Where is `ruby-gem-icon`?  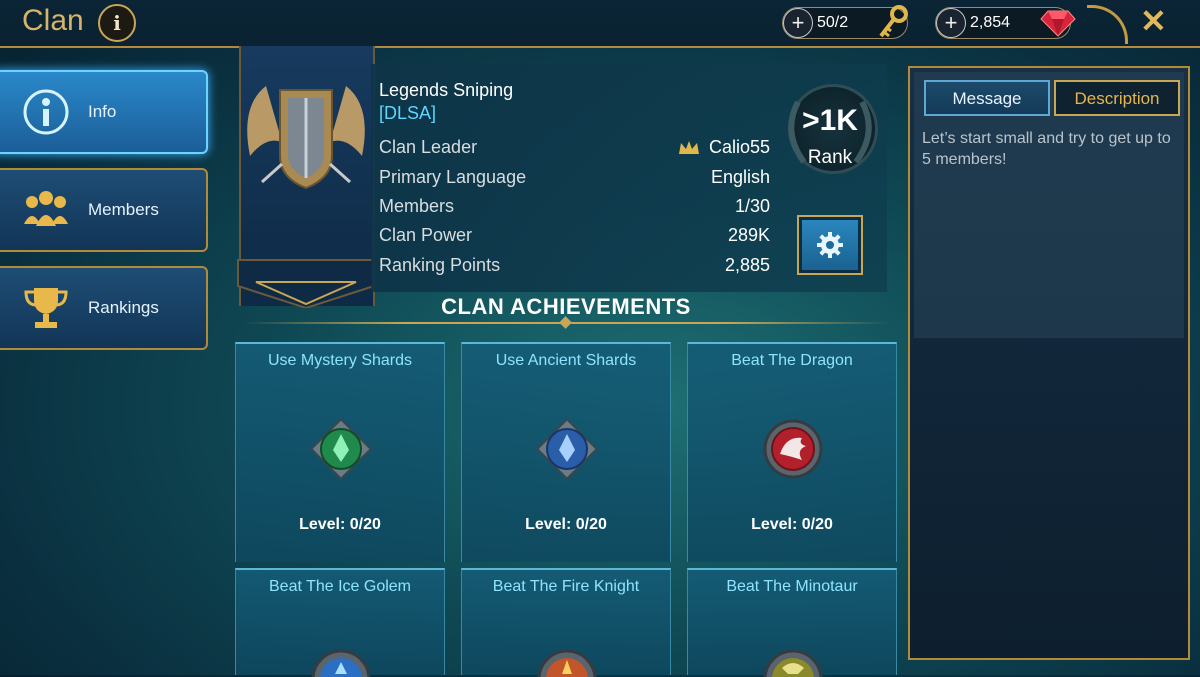 ruby-gem-icon is located at coordinates (1058, 23).